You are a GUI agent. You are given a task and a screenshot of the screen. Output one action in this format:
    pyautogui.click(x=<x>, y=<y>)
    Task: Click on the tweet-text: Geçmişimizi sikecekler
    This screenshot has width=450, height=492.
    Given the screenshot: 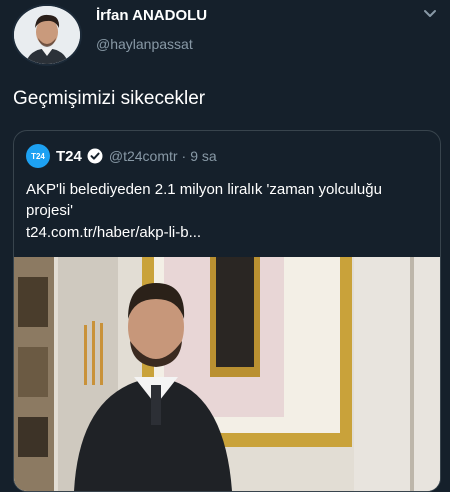 What is the action you would take?
    pyautogui.click(x=109, y=98)
    